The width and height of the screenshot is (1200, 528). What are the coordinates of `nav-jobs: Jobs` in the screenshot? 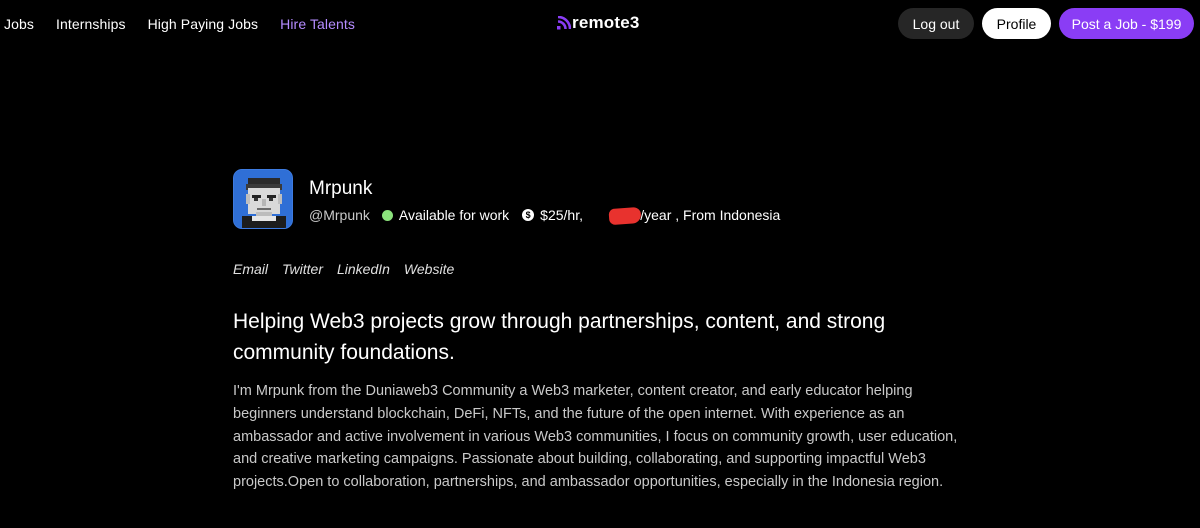 It's located at (19, 24).